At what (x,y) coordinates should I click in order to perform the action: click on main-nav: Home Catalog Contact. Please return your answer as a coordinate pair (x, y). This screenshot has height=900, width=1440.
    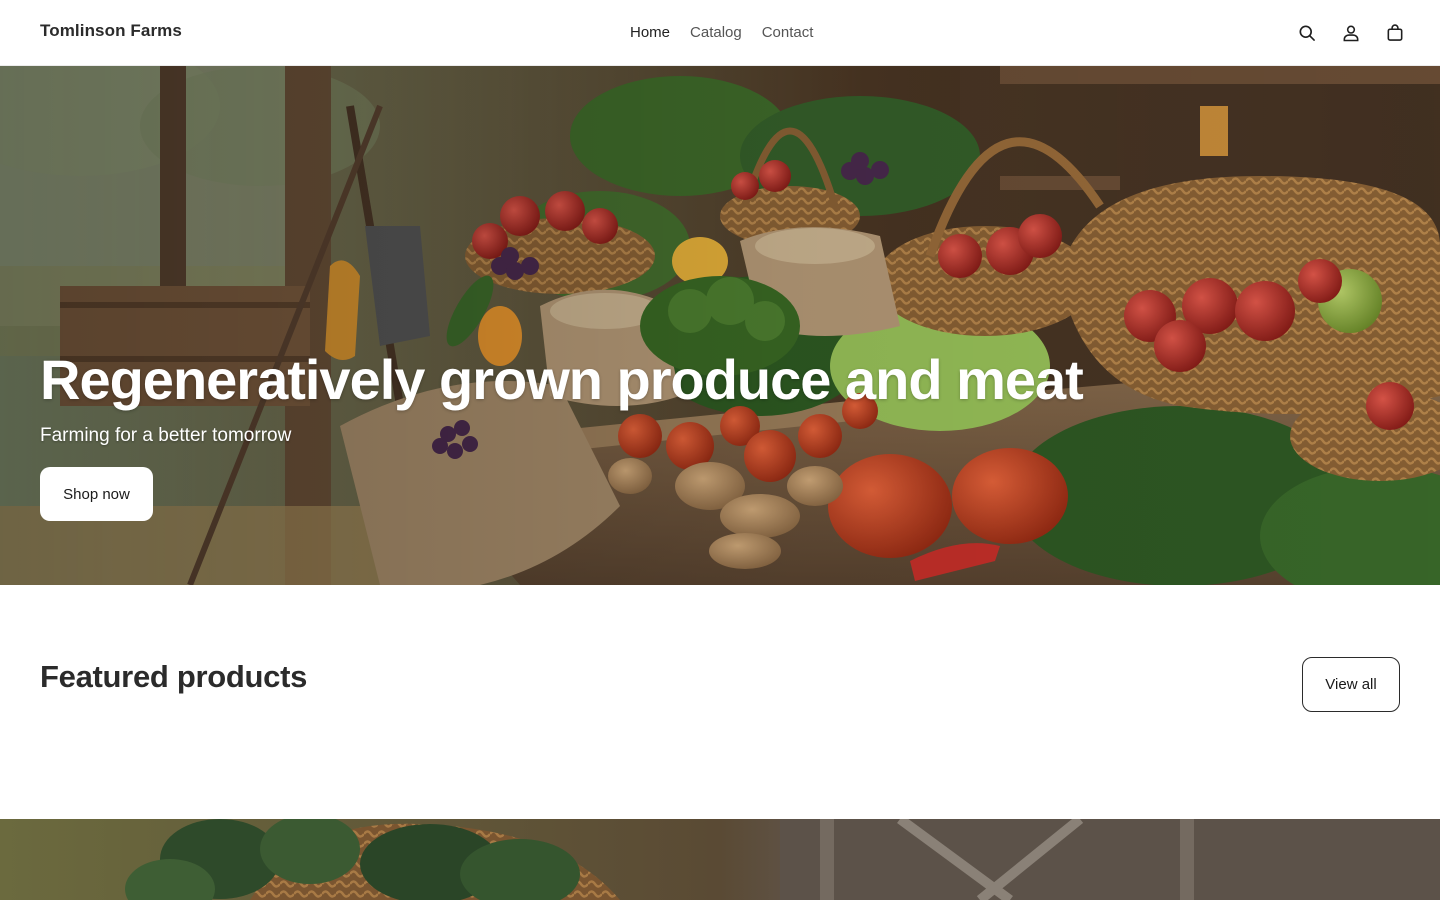
    Looking at the image, I should click on (721, 32).